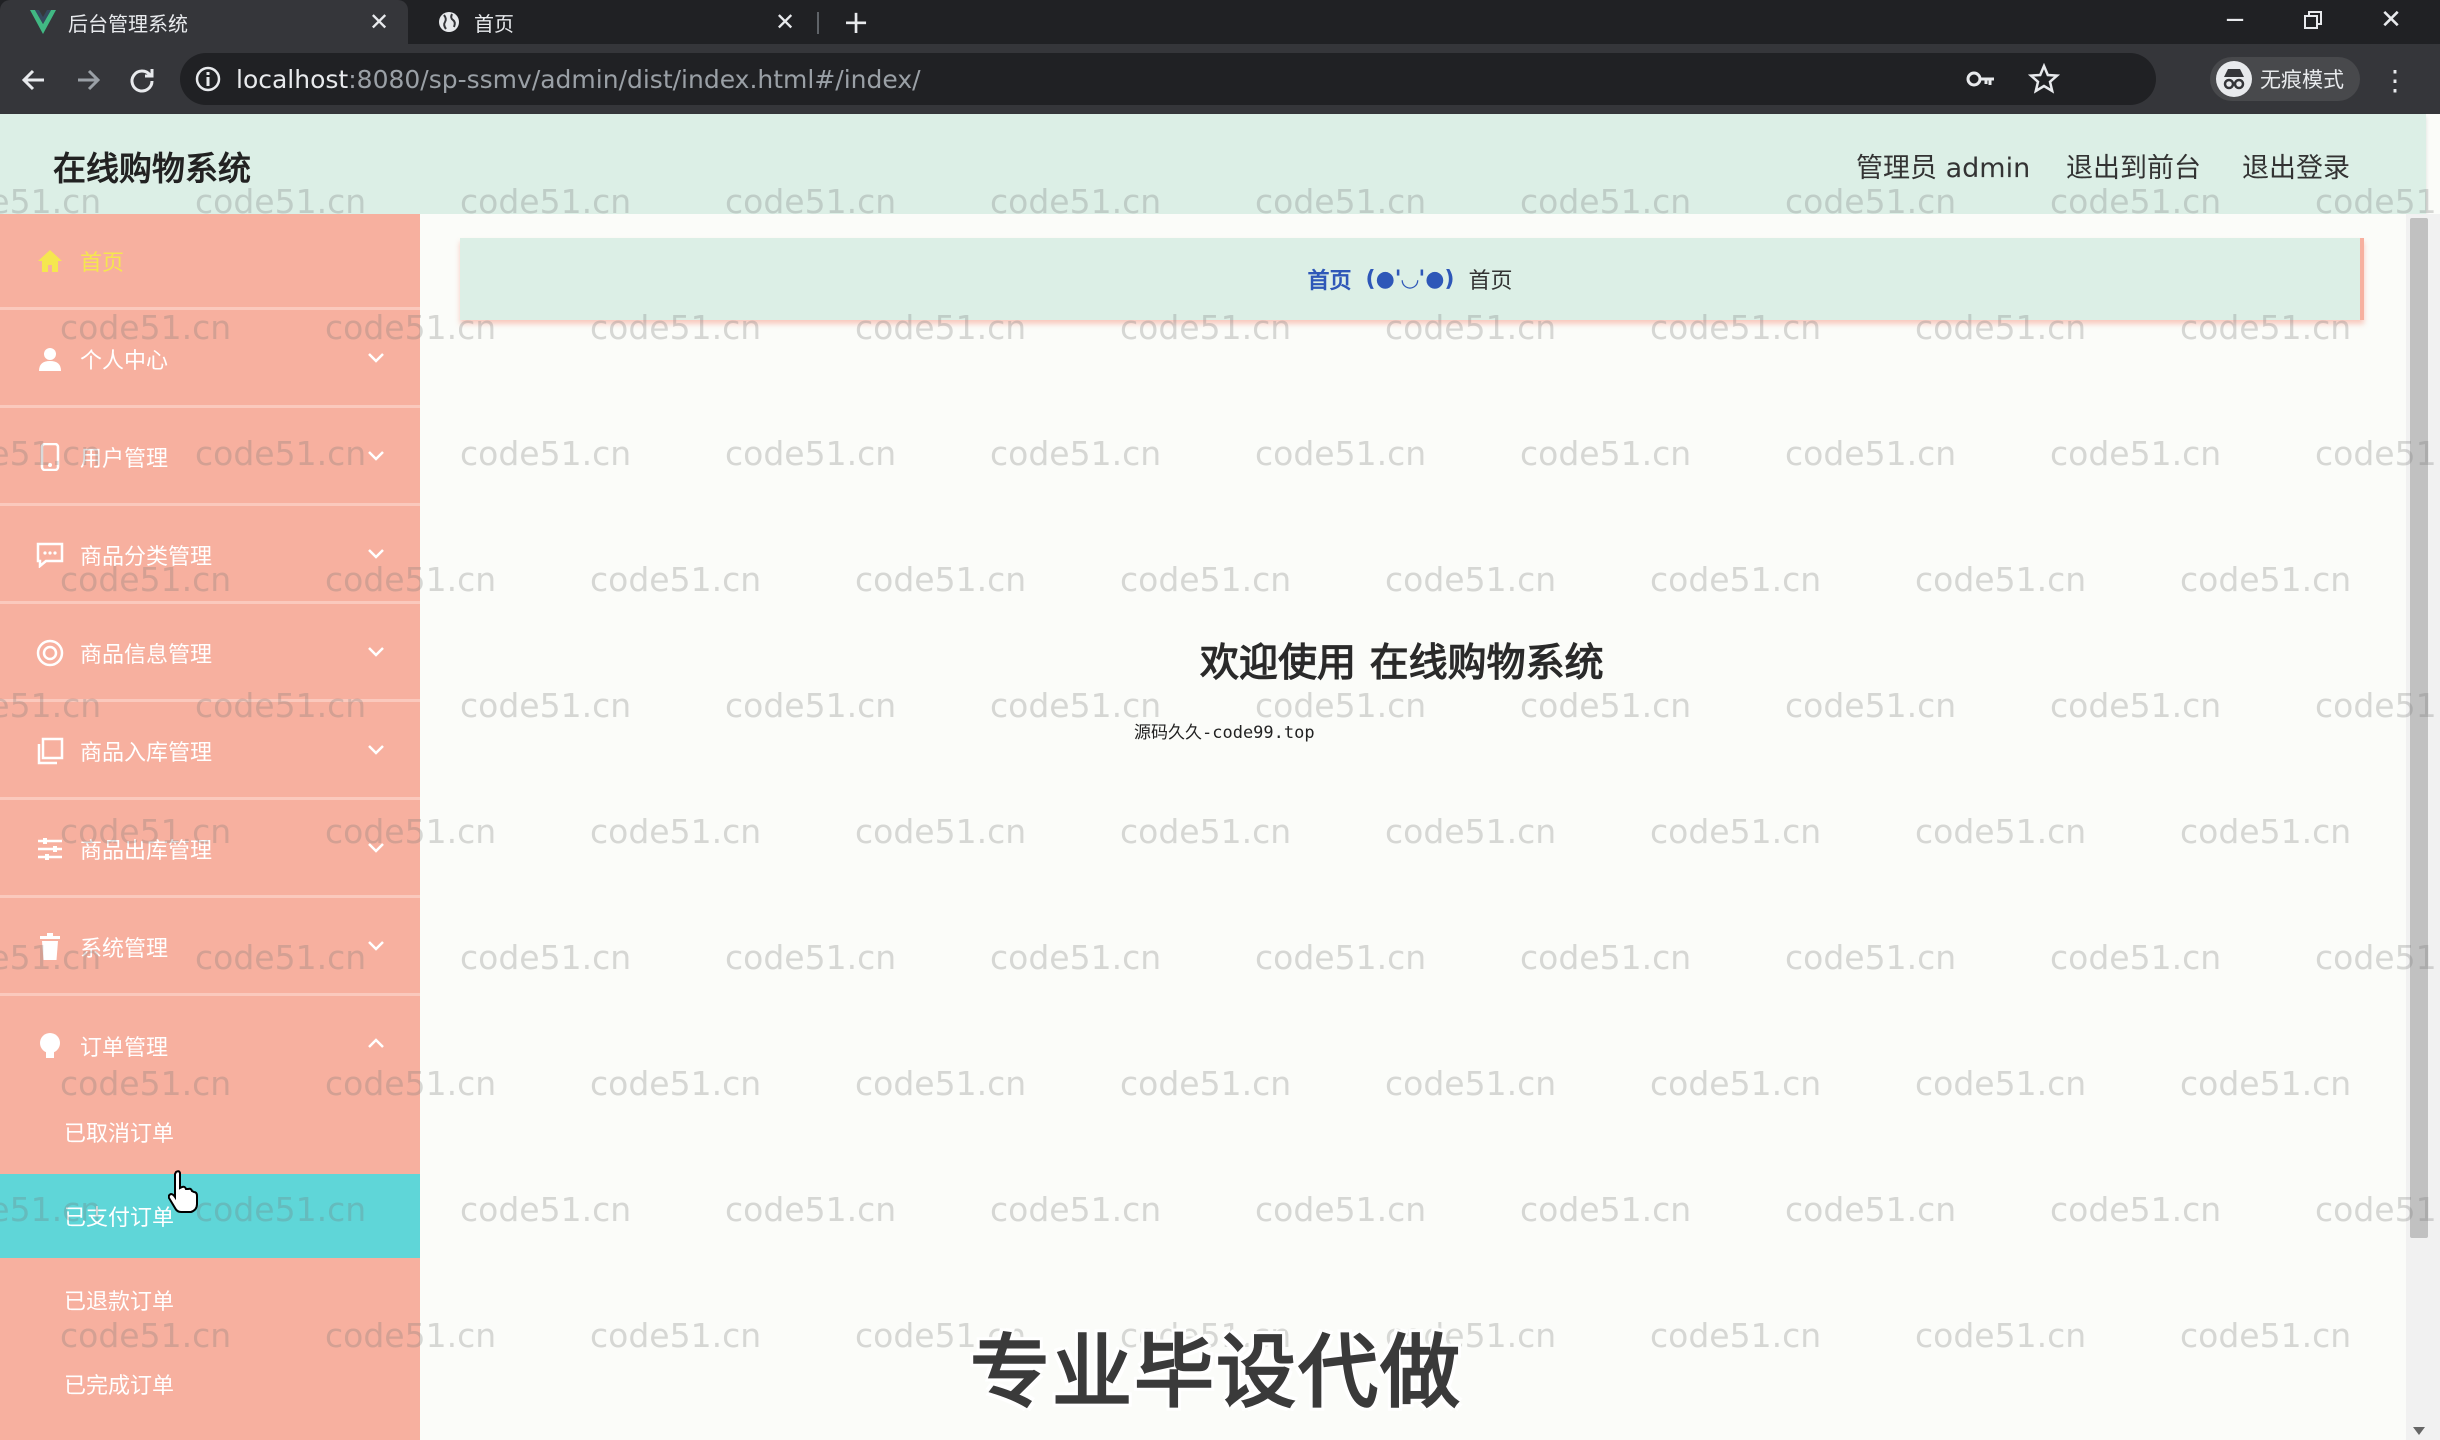 The width and height of the screenshot is (2440, 1440). Describe the element at coordinates (152, 168) in the screenshot. I see `app-title: 在线购物系统` at that location.